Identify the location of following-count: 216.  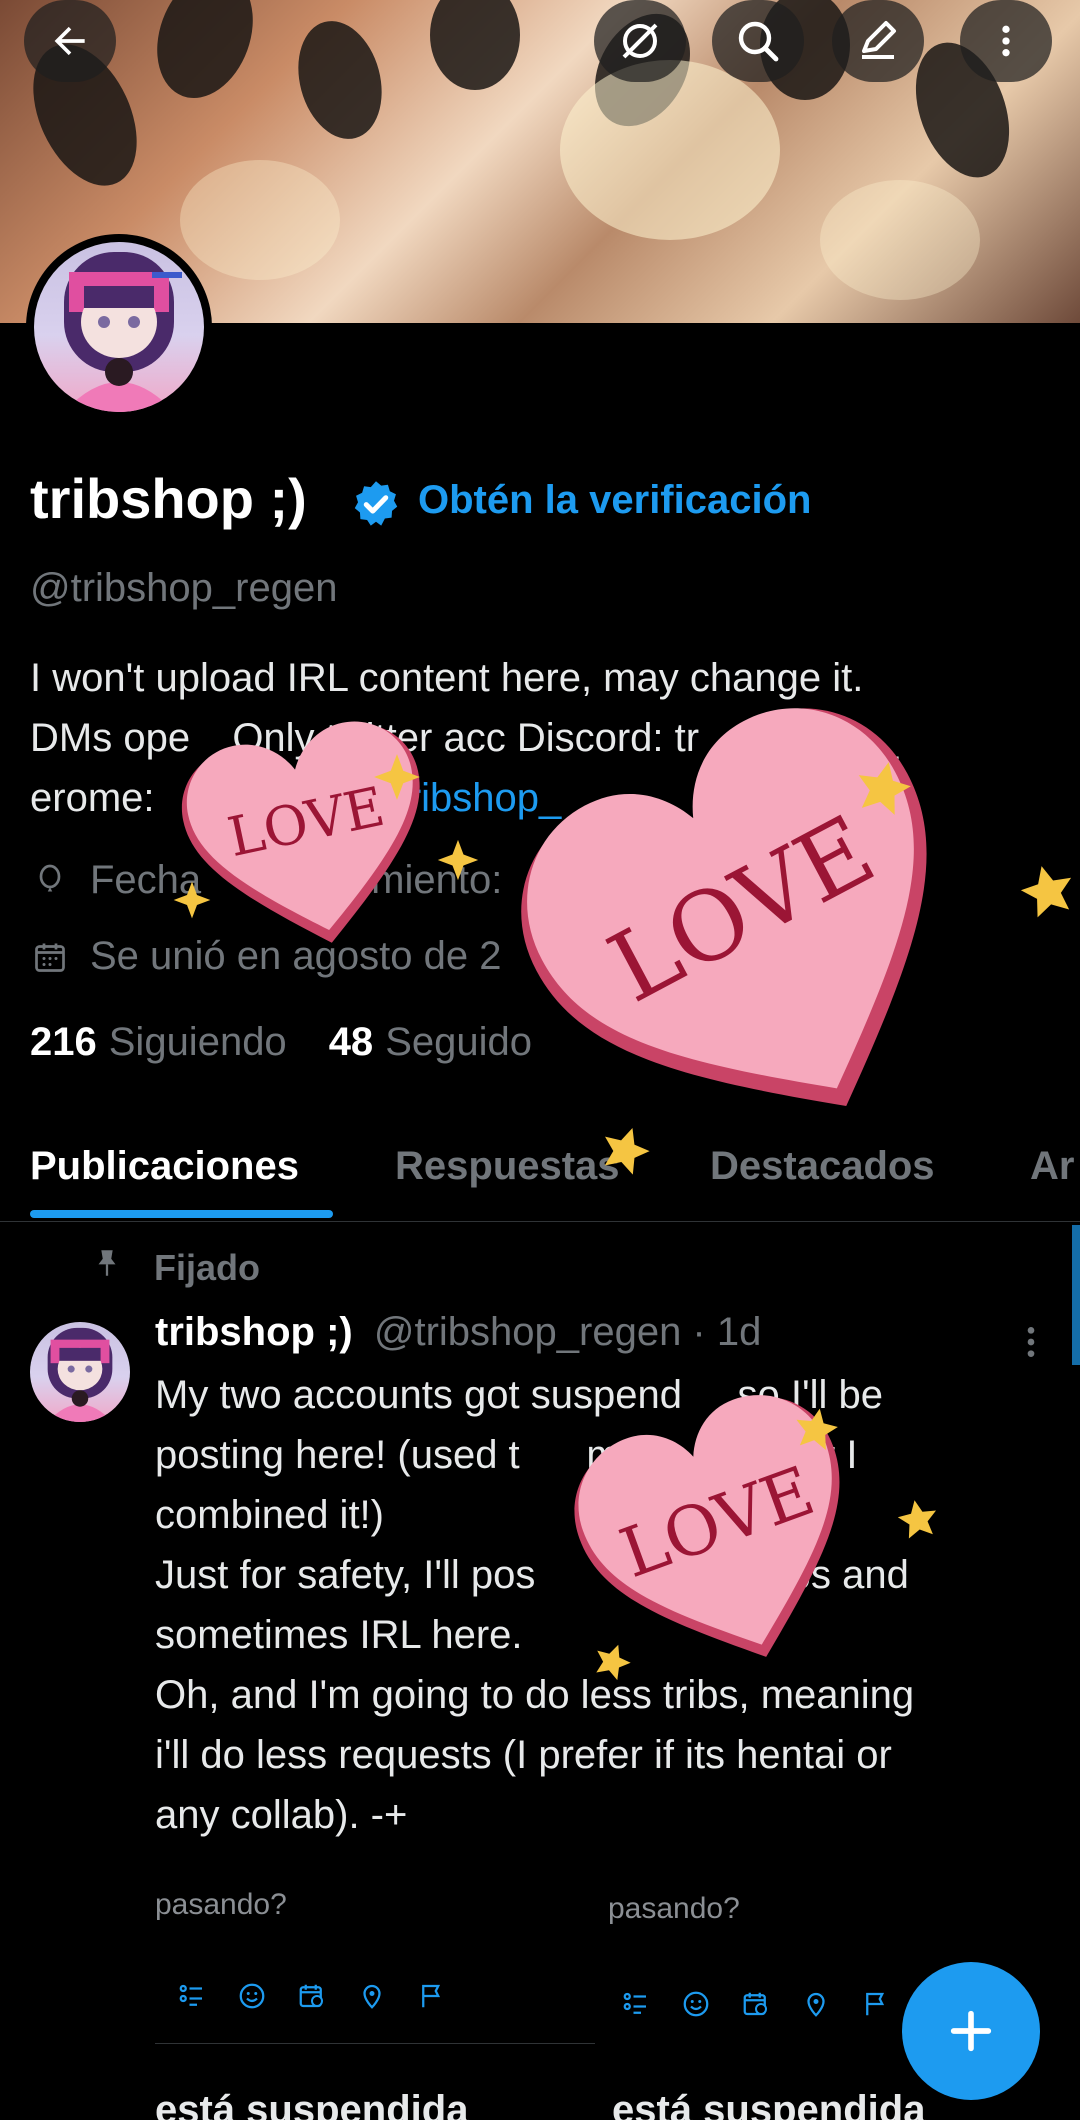
(63, 1042).